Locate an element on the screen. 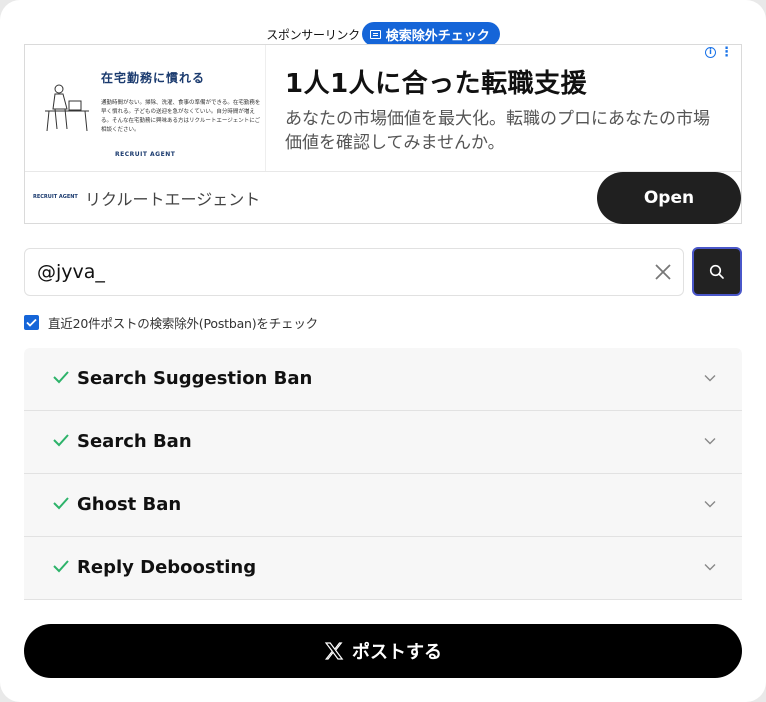 This screenshot has width=766, height=702. post-button: ポストする is located at coordinates (383, 651).